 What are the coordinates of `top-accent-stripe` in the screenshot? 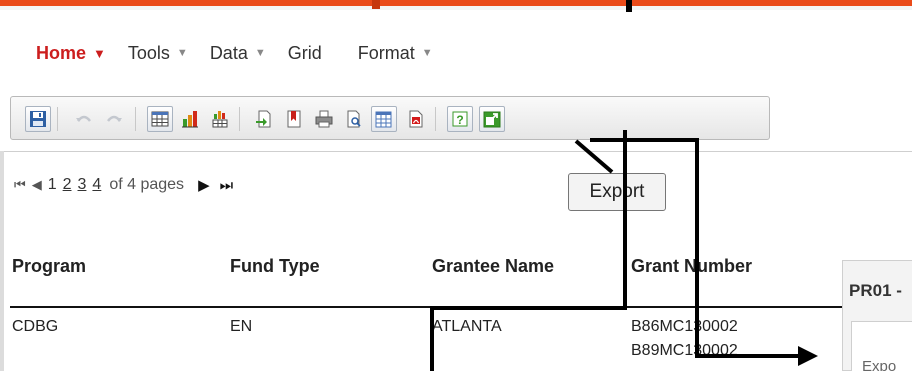 It's located at (456, 3).